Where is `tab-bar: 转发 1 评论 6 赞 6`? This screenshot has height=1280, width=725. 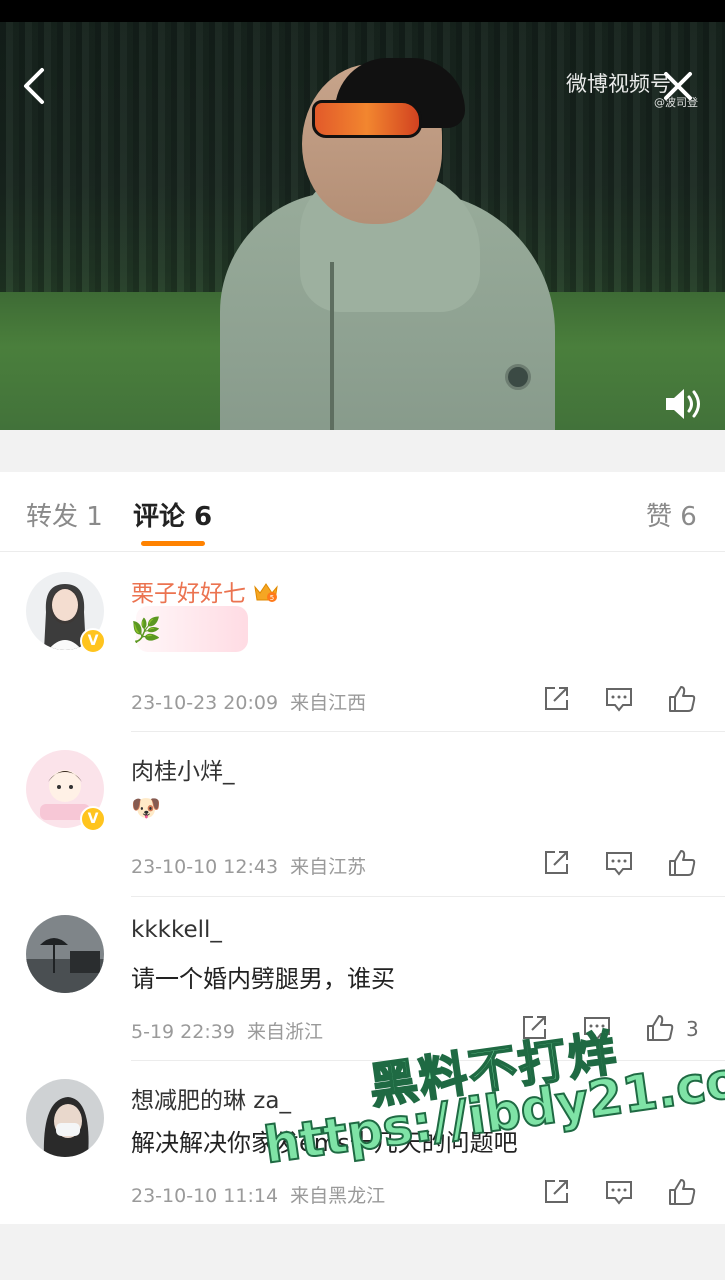
tab-bar: 转发 1 评论 6 赞 6 is located at coordinates (362, 512).